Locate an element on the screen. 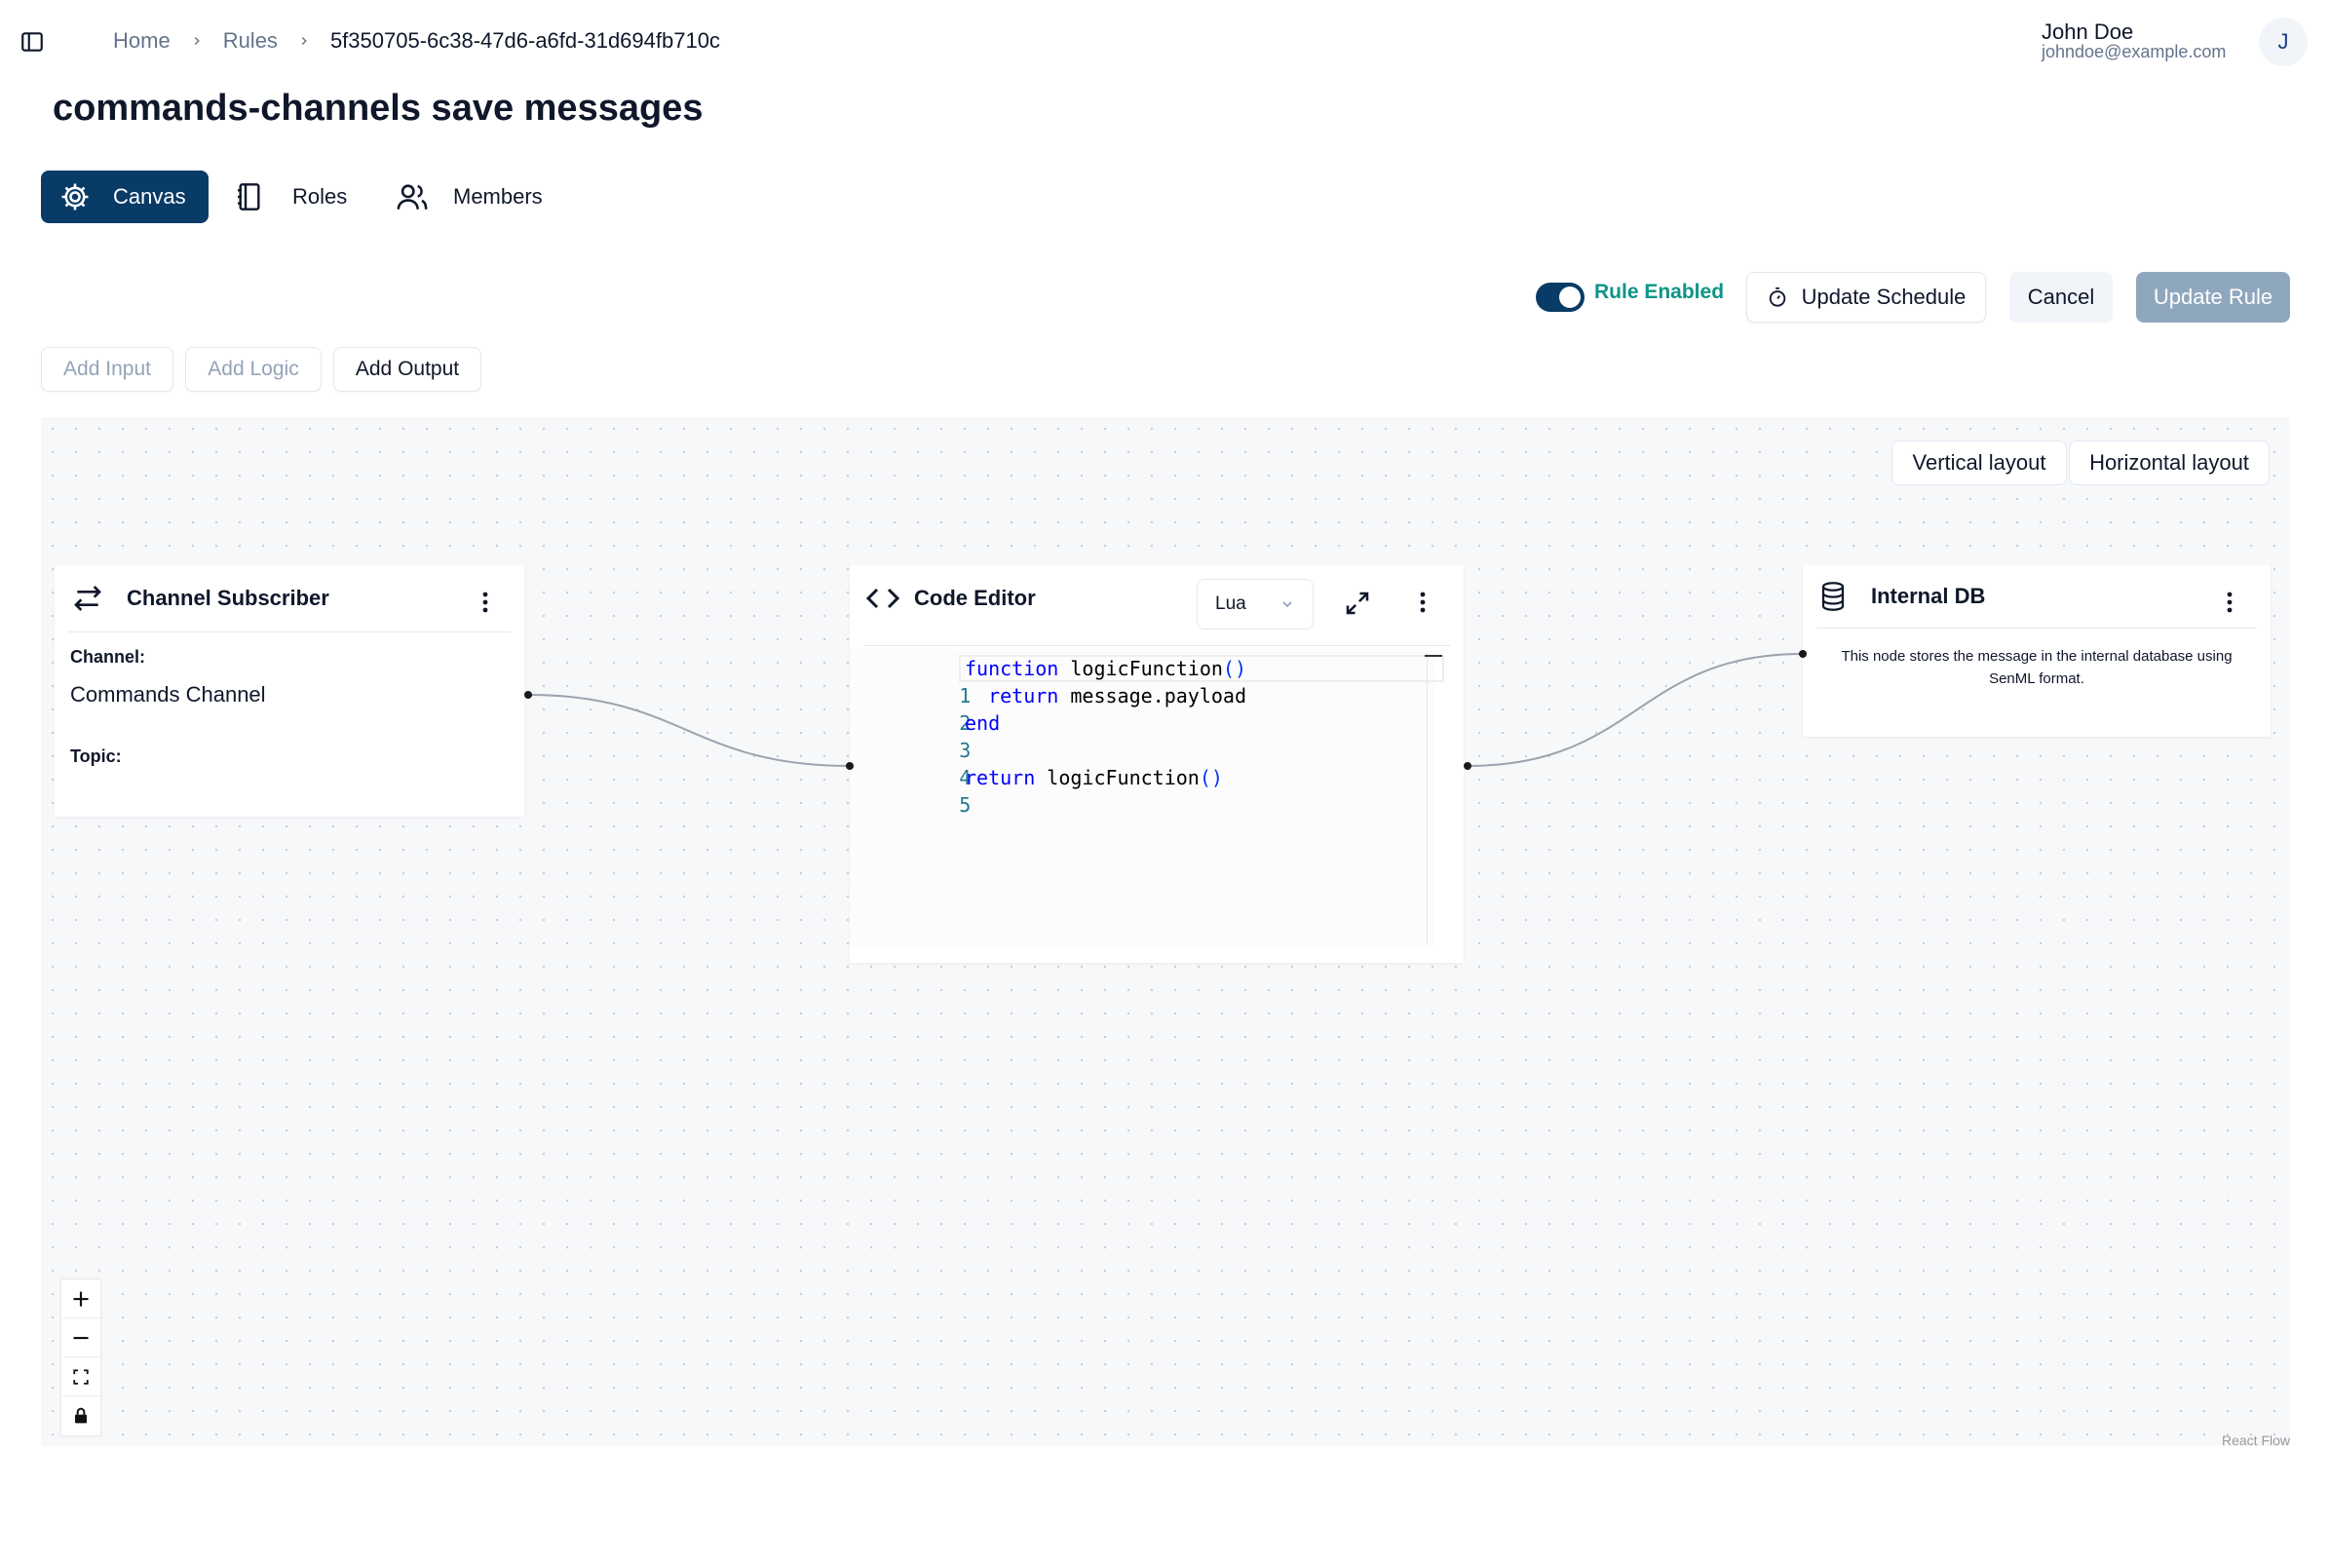  tab-members: Members is located at coordinates (469, 197).